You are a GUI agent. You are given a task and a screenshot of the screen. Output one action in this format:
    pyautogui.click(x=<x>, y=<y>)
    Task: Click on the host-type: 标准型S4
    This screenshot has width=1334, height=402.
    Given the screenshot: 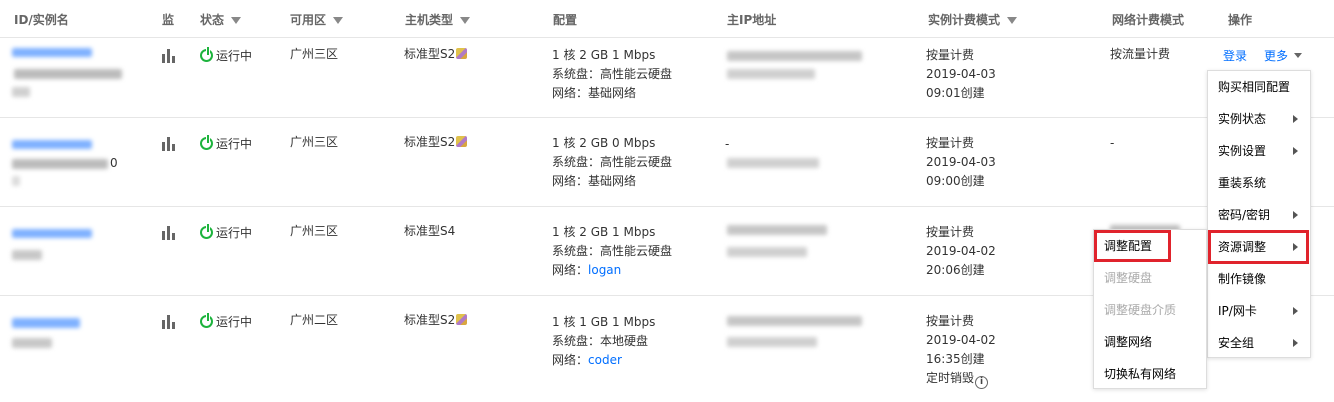 What is the action you would take?
    pyautogui.click(x=430, y=231)
    